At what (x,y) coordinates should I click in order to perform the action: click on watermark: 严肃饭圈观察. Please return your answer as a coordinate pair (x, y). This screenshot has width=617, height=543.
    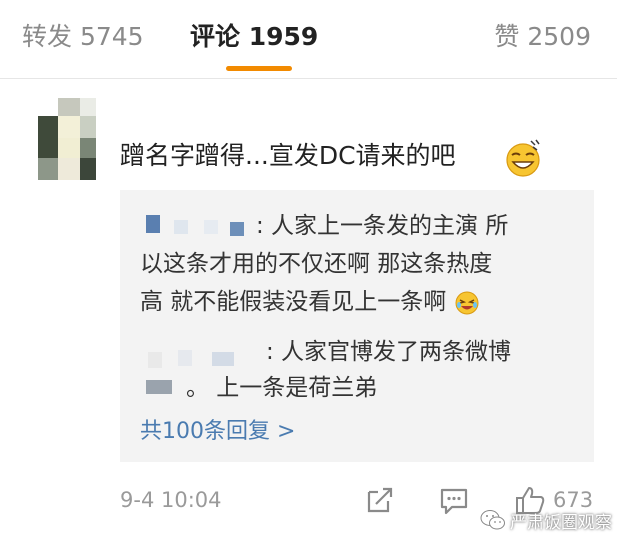
    Looking at the image, I should click on (547, 521).